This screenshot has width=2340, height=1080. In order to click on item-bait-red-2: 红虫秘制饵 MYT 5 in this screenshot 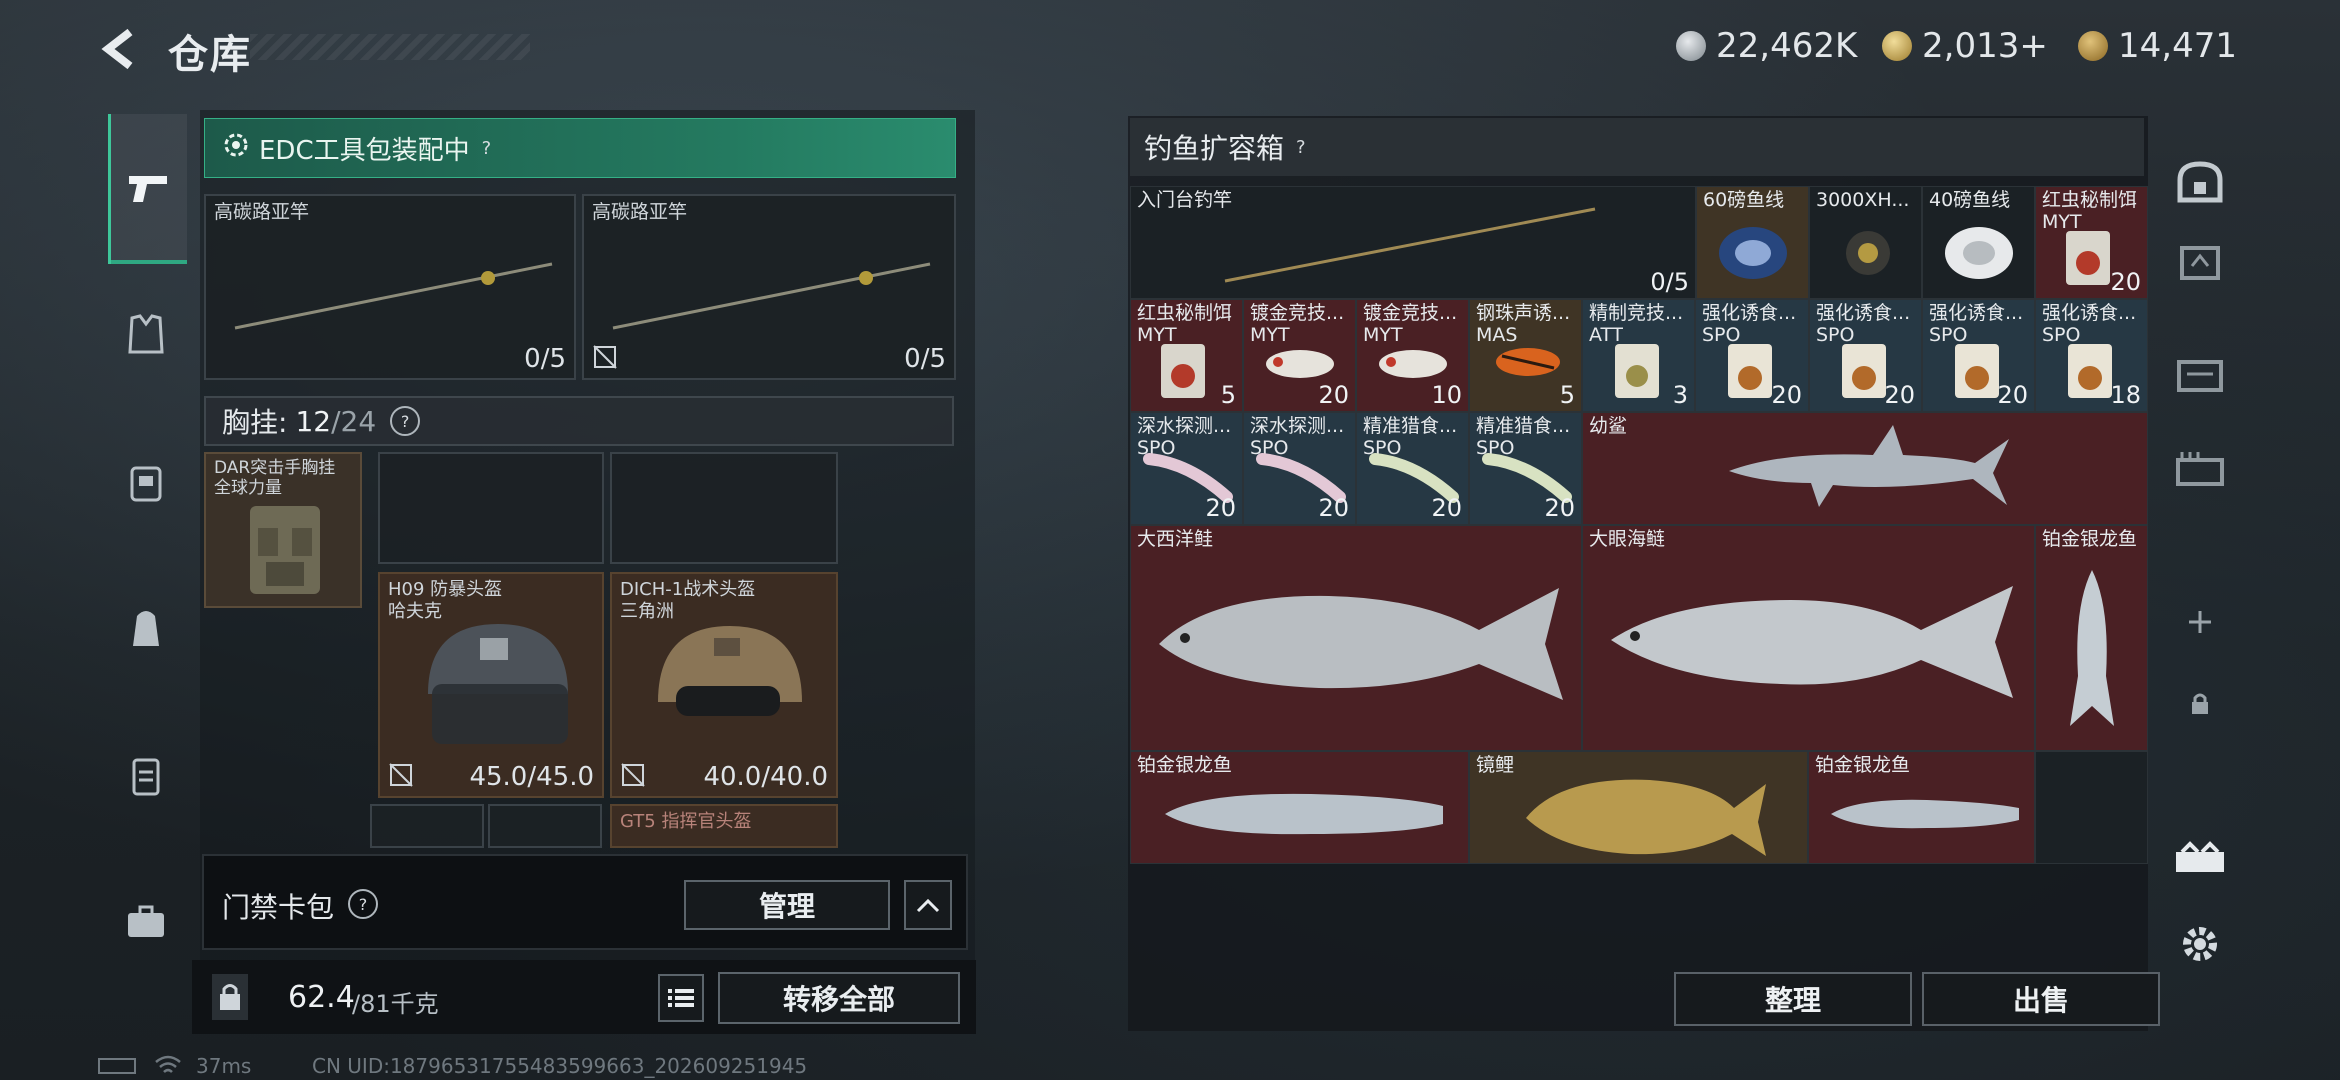, I will do `click(1186, 355)`.